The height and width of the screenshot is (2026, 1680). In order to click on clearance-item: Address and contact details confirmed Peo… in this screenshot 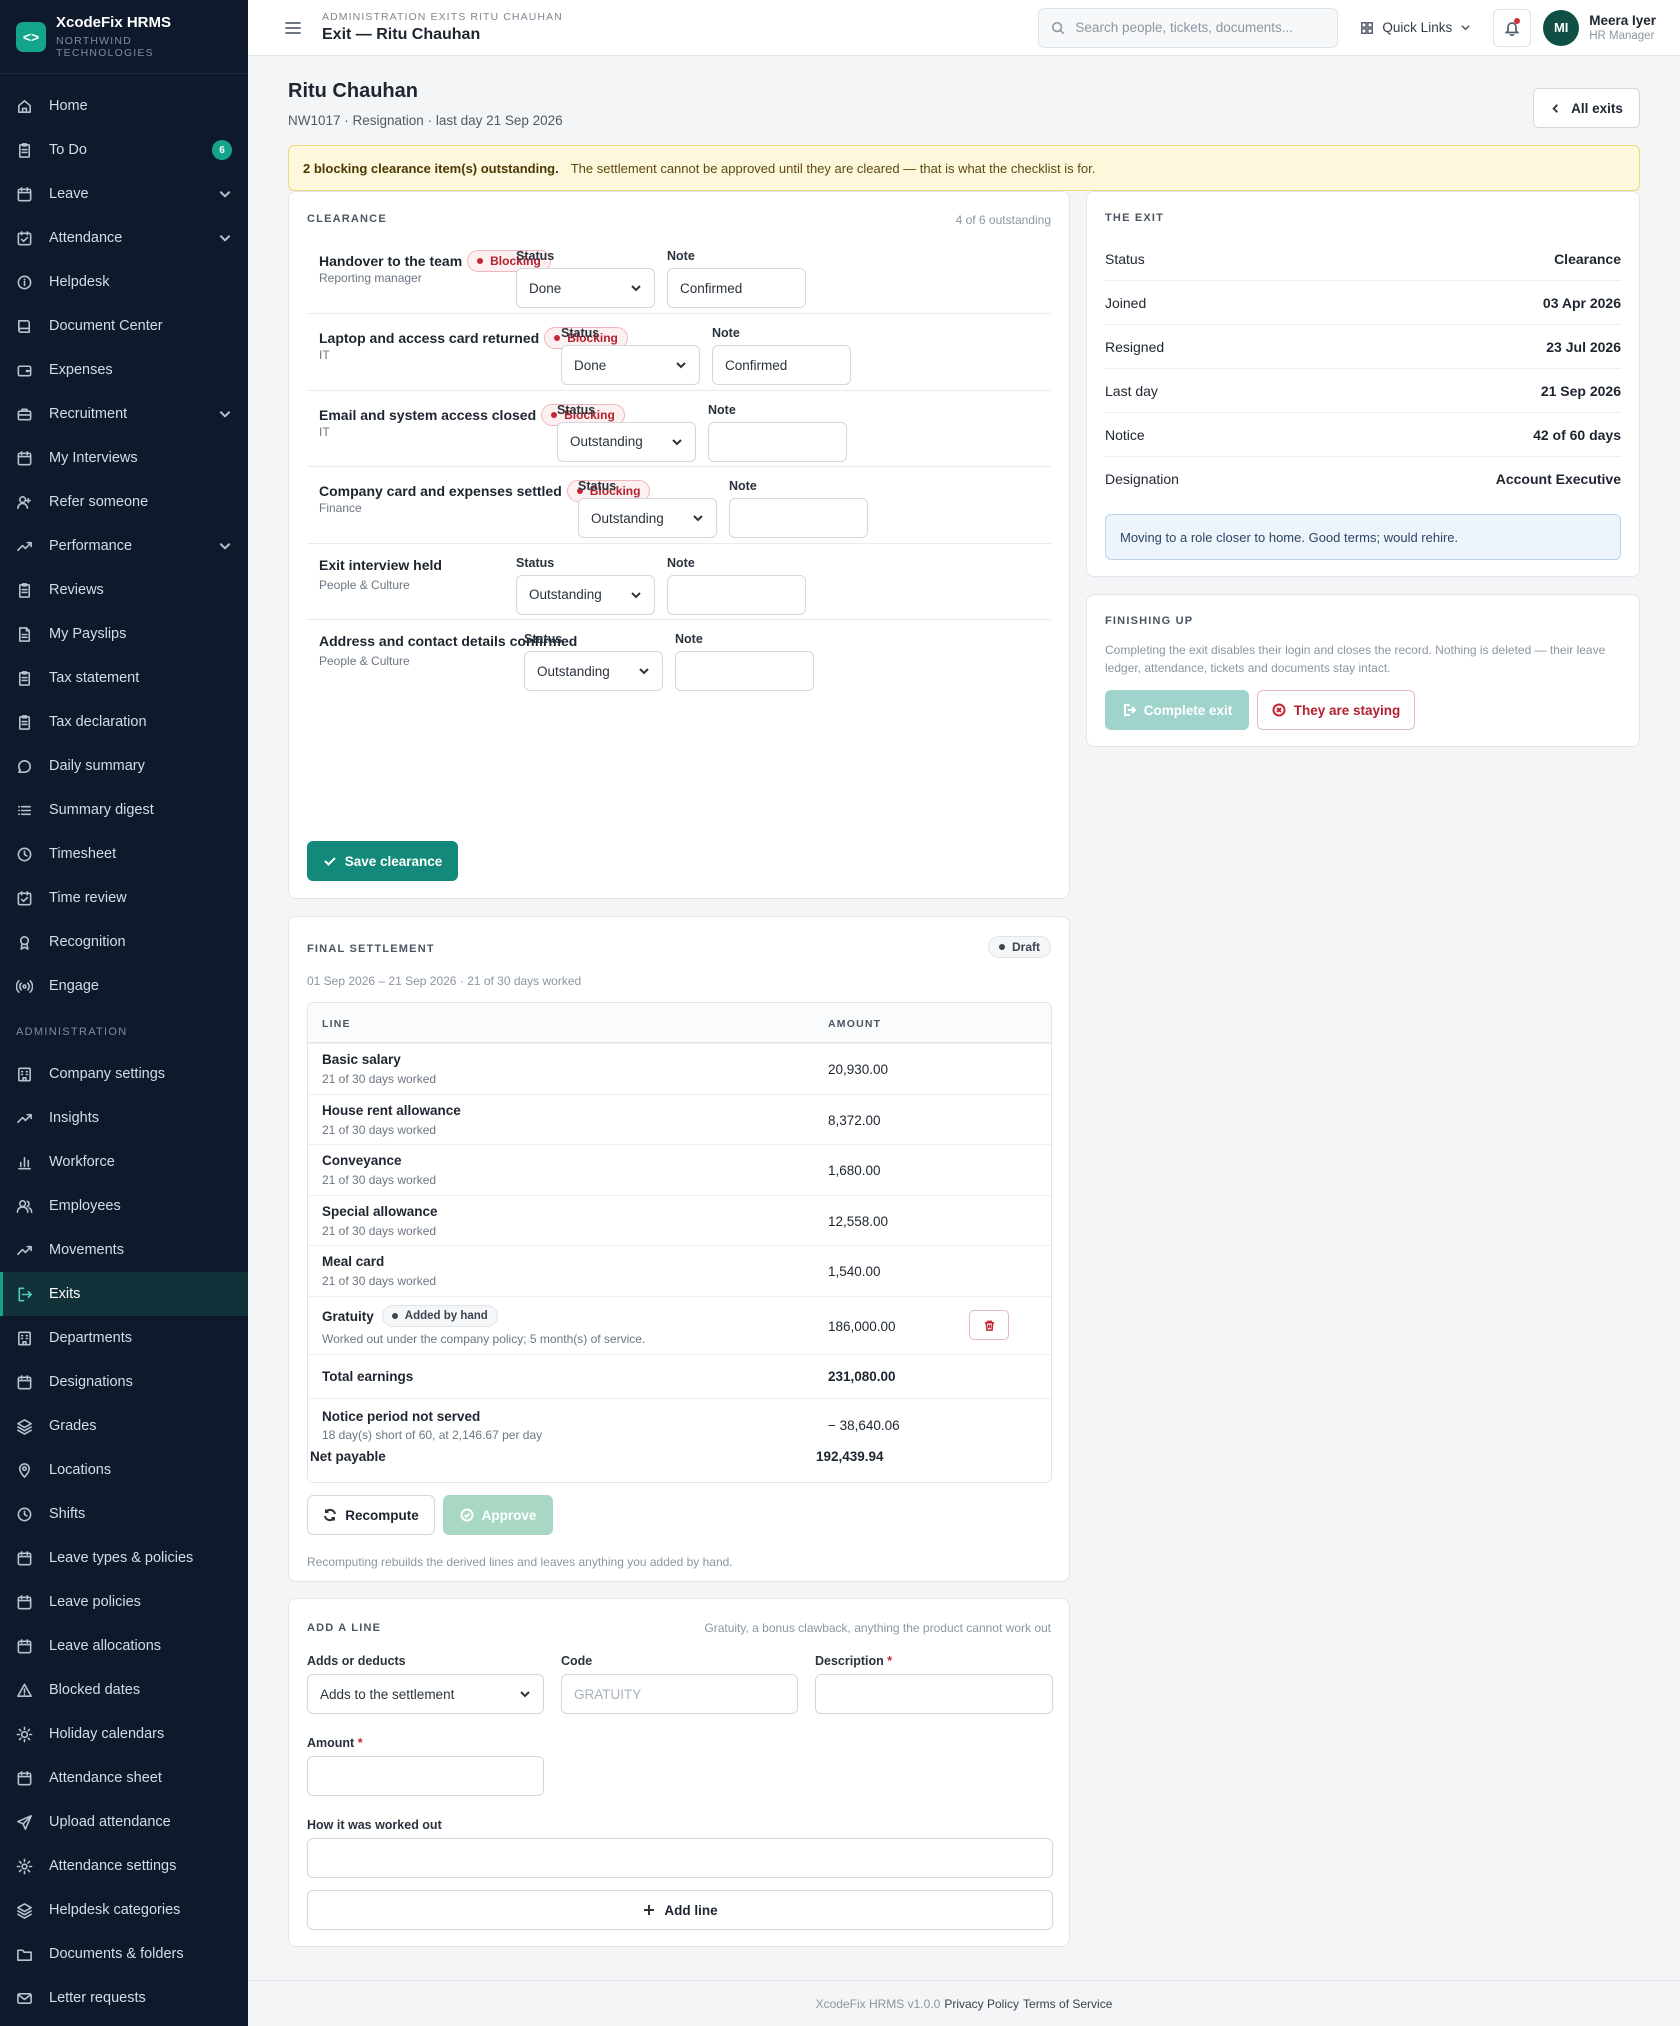, I will do `click(679, 657)`.